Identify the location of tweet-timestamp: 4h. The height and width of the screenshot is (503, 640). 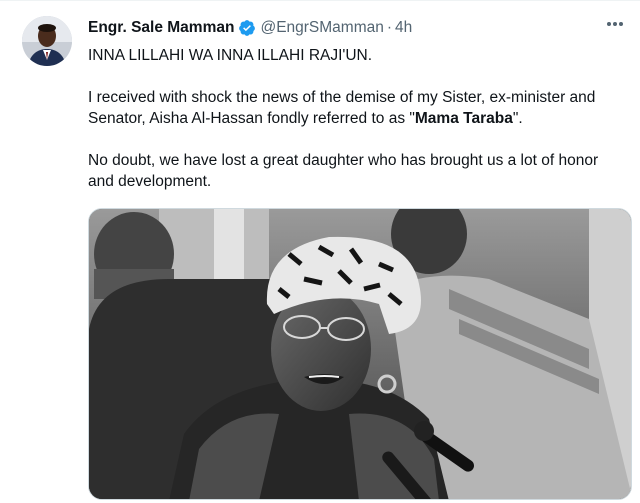
(403, 28).